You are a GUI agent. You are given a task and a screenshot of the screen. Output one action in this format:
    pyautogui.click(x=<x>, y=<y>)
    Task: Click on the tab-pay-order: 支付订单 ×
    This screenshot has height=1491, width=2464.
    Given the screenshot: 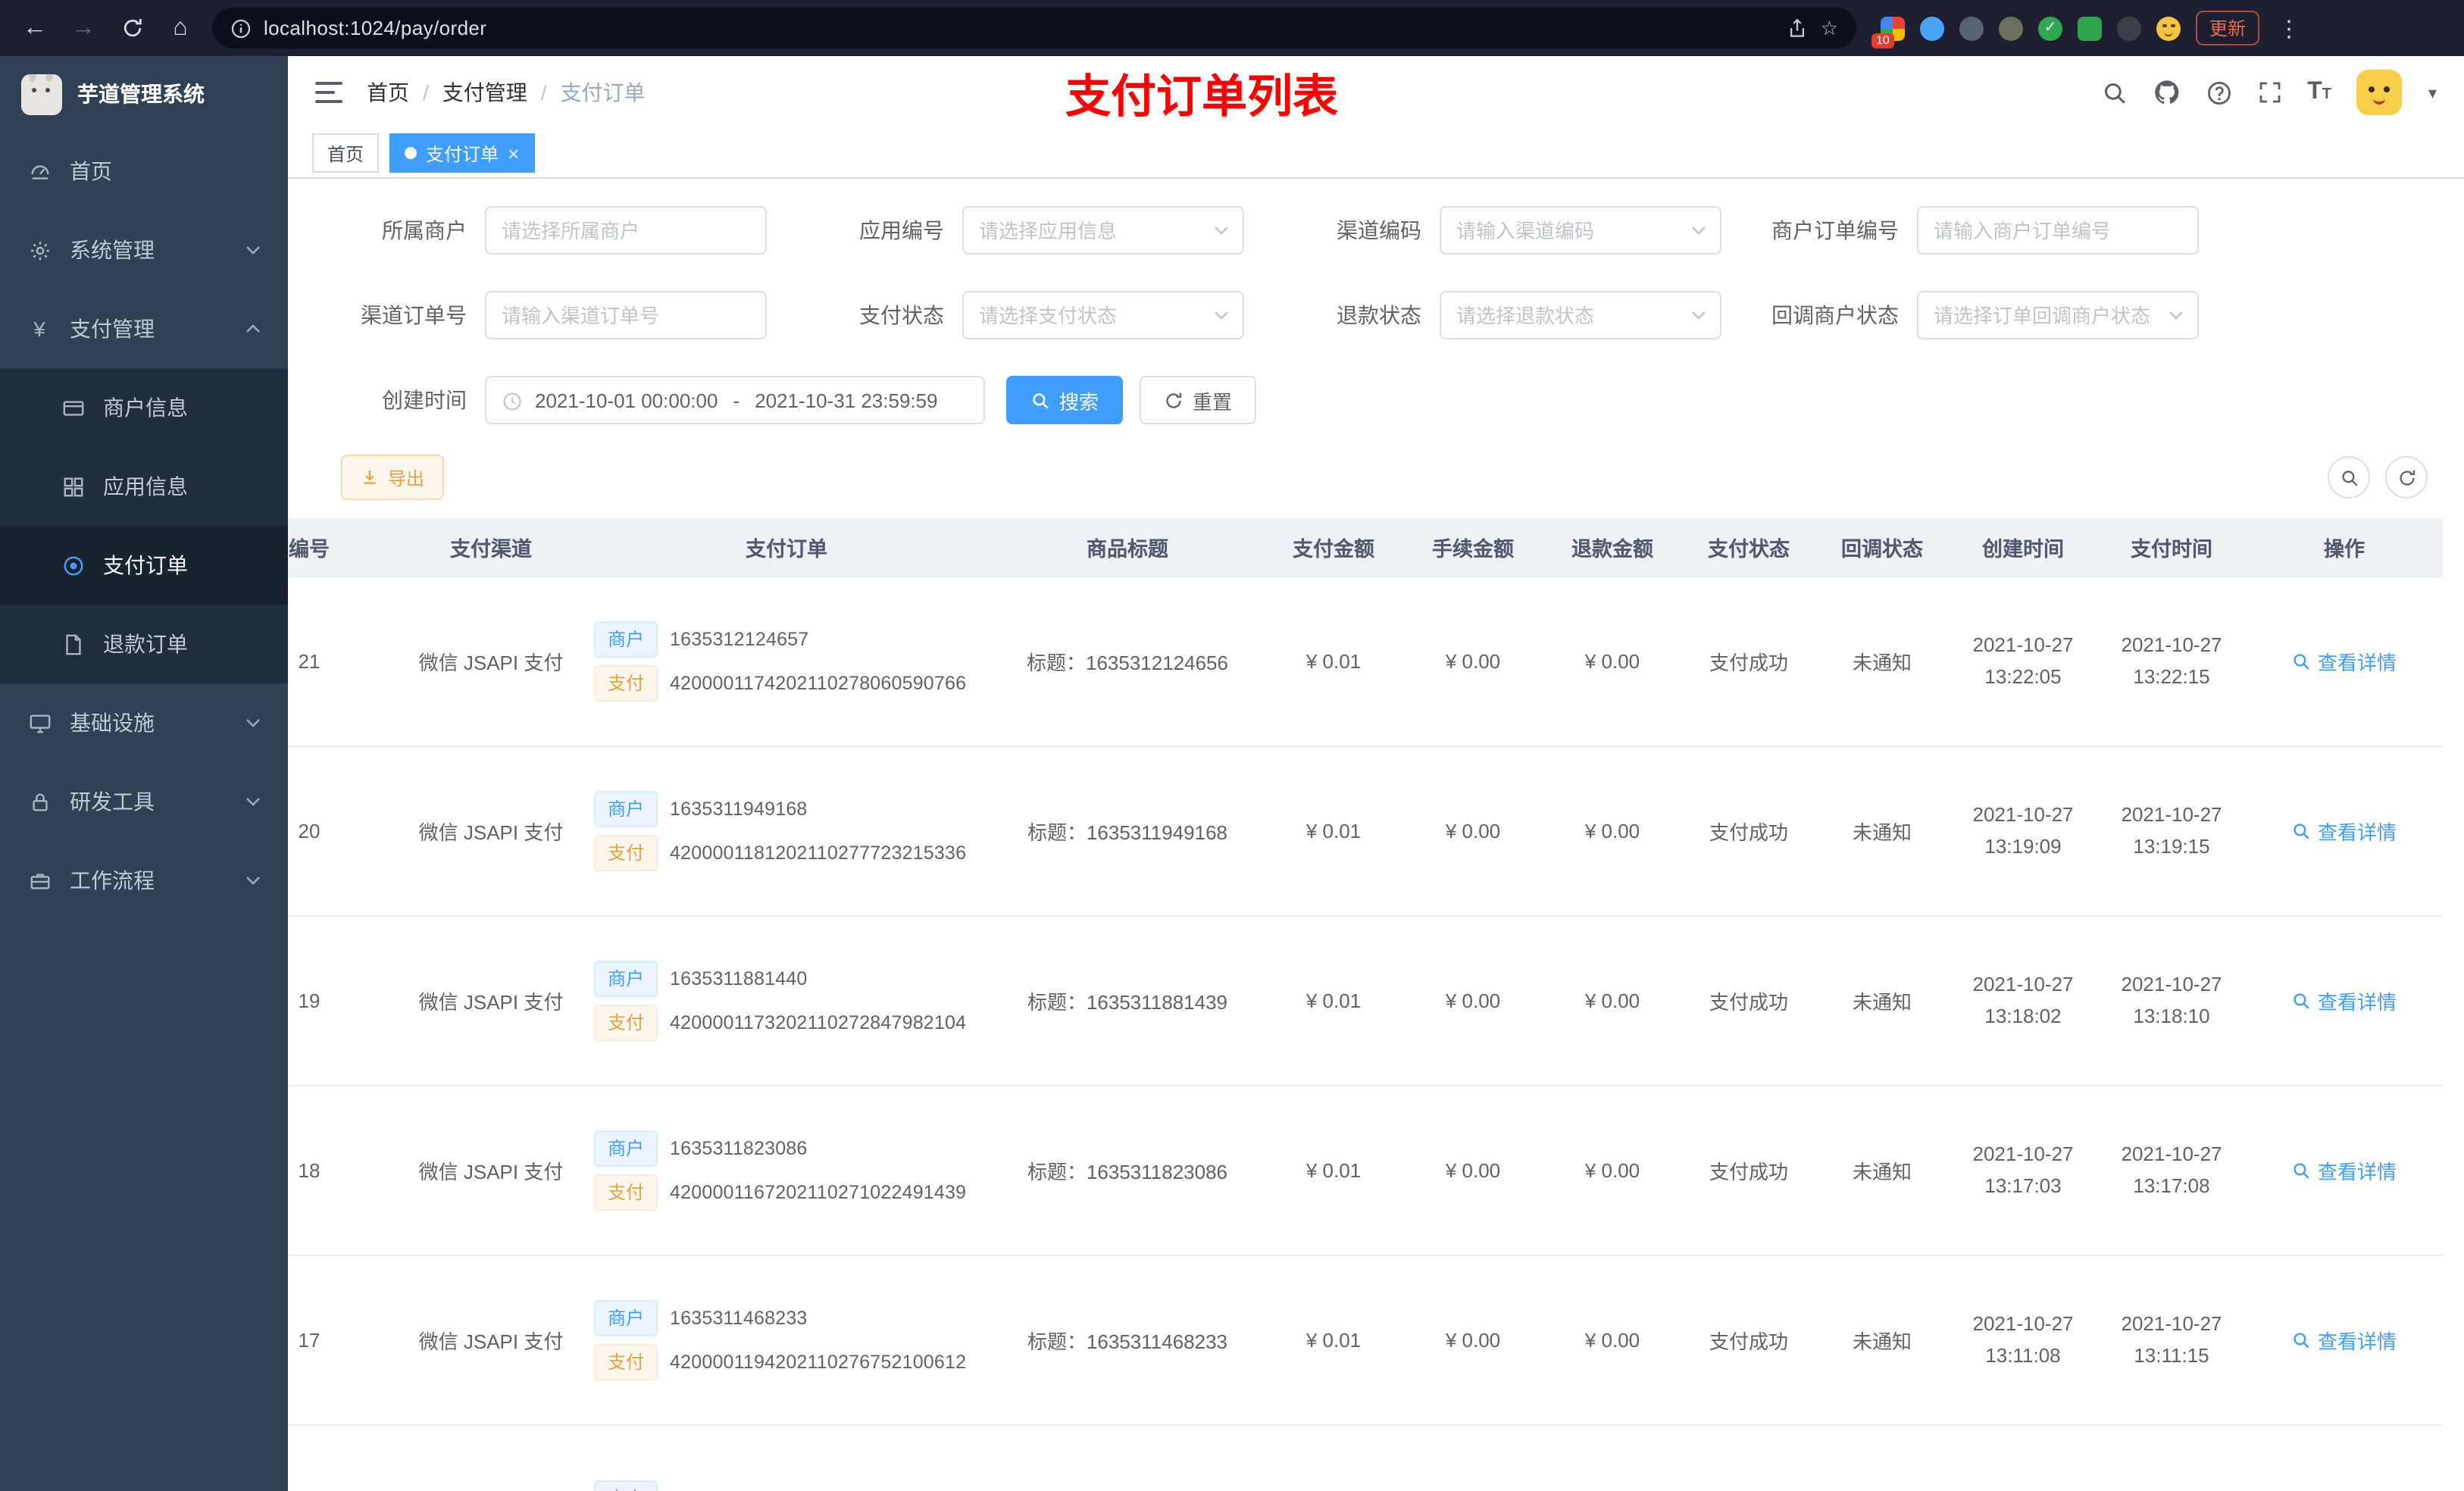 What is the action you would take?
    pyautogui.click(x=462, y=153)
    